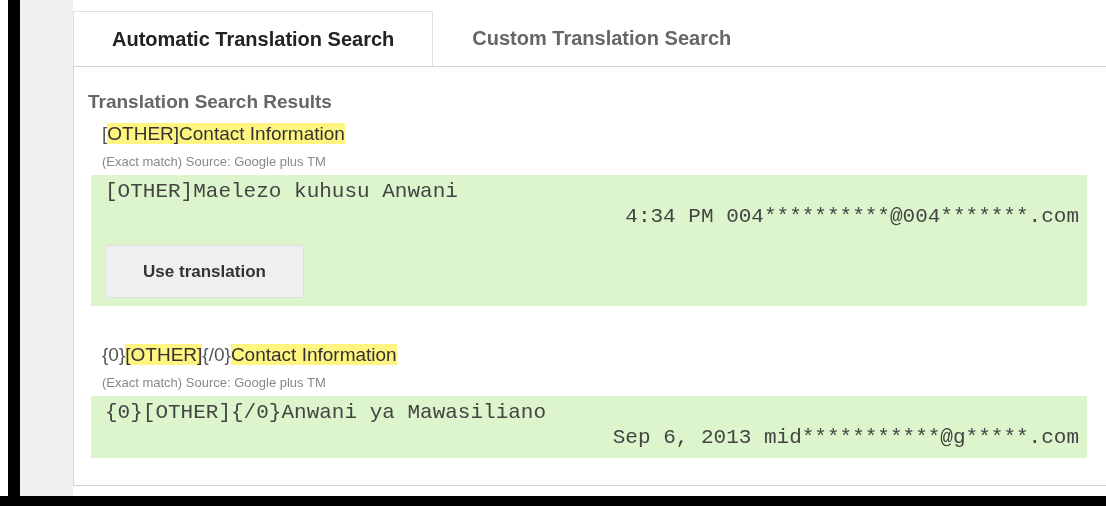 This screenshot has width=1106, height=506. What do you see at coordinates (602, 38) in the screenshot?
I see `tab: Custom Translation Search` at bounding box center [602, 38].